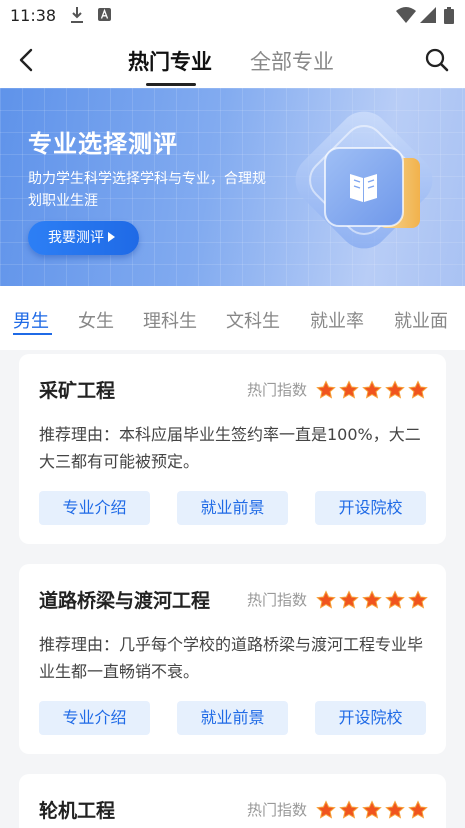 The image size is (465, 828). I want to click on tab-all-majors: 全部专业, so click(292, 61).